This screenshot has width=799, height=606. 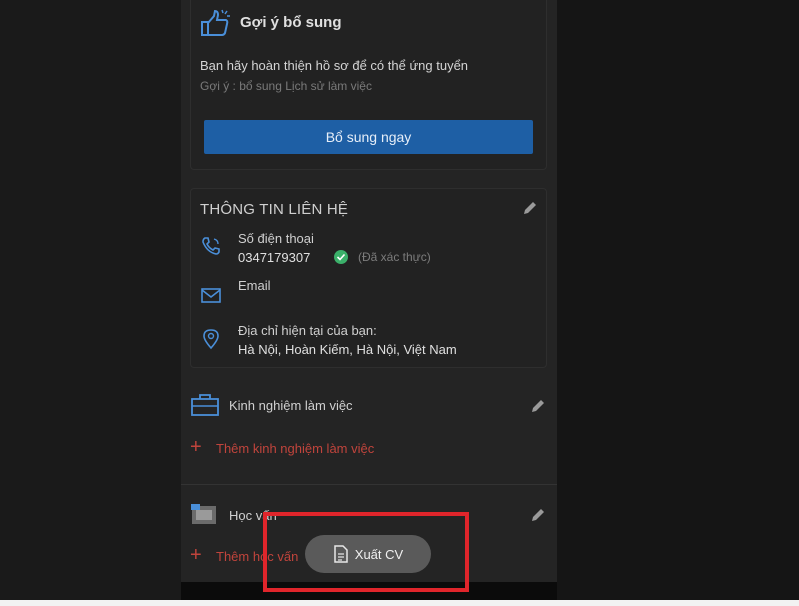 I want to click on verified-text: (Đã xác thực), so click(x=394, y=257).